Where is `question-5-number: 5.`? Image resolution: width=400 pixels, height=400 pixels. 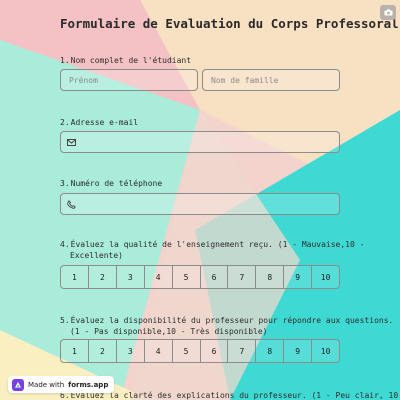
question-5-number: 5. is located at coordinates (65, 320).